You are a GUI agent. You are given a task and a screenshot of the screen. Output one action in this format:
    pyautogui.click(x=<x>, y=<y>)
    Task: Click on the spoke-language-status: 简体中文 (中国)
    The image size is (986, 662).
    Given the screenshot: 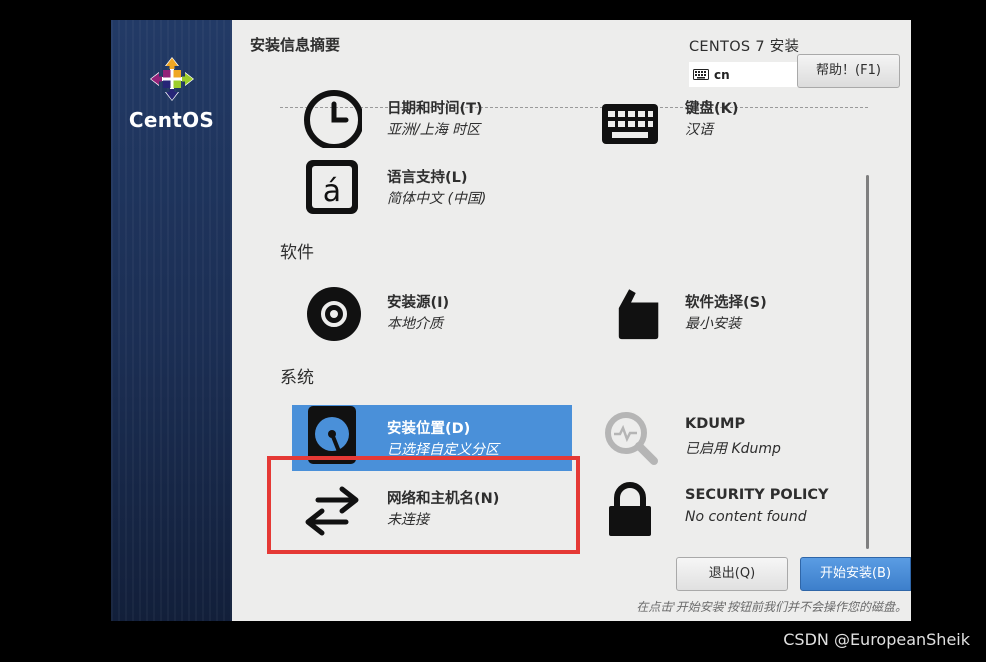 What is the action you would take?
    pyautogui.click(x=437, y=199)
    